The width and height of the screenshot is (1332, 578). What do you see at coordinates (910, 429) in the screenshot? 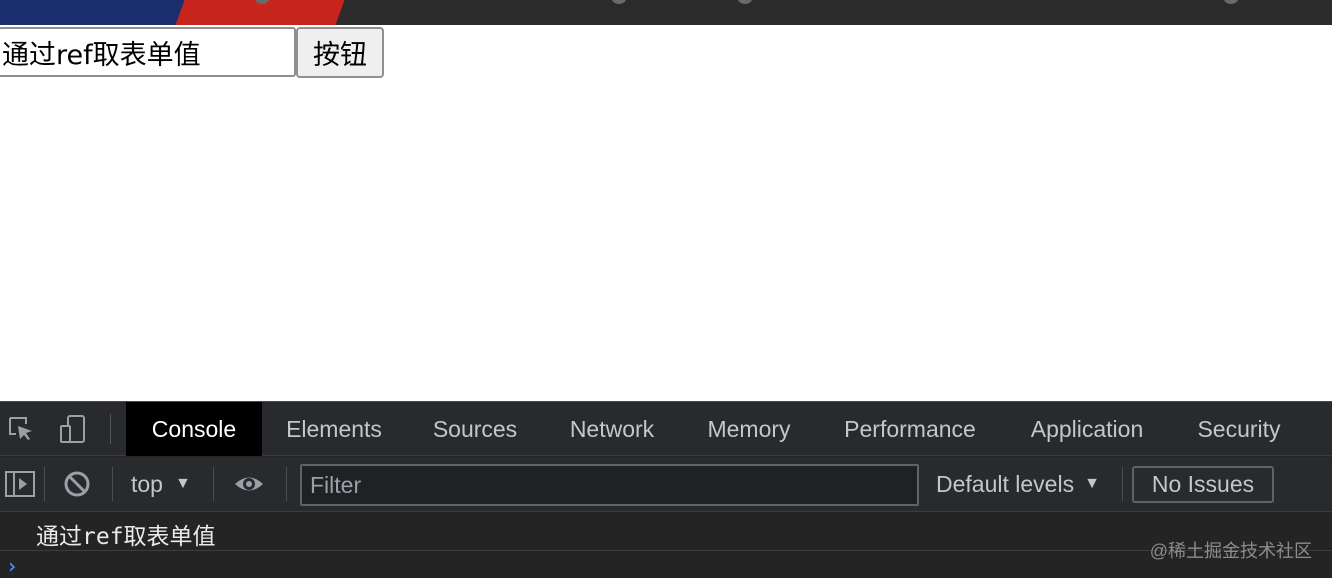
I see `tab-performance: Performance` at bounding box center [910, 429].